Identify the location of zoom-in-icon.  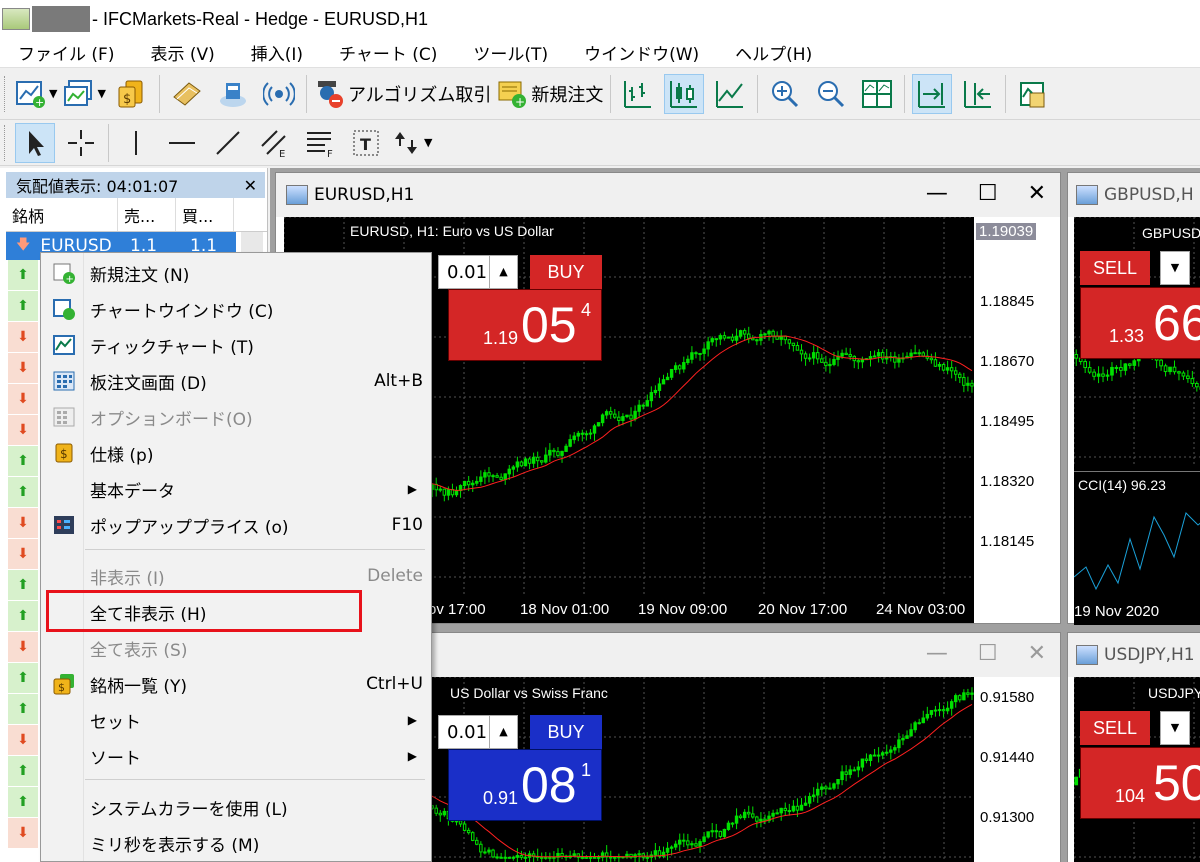
(785, 93).